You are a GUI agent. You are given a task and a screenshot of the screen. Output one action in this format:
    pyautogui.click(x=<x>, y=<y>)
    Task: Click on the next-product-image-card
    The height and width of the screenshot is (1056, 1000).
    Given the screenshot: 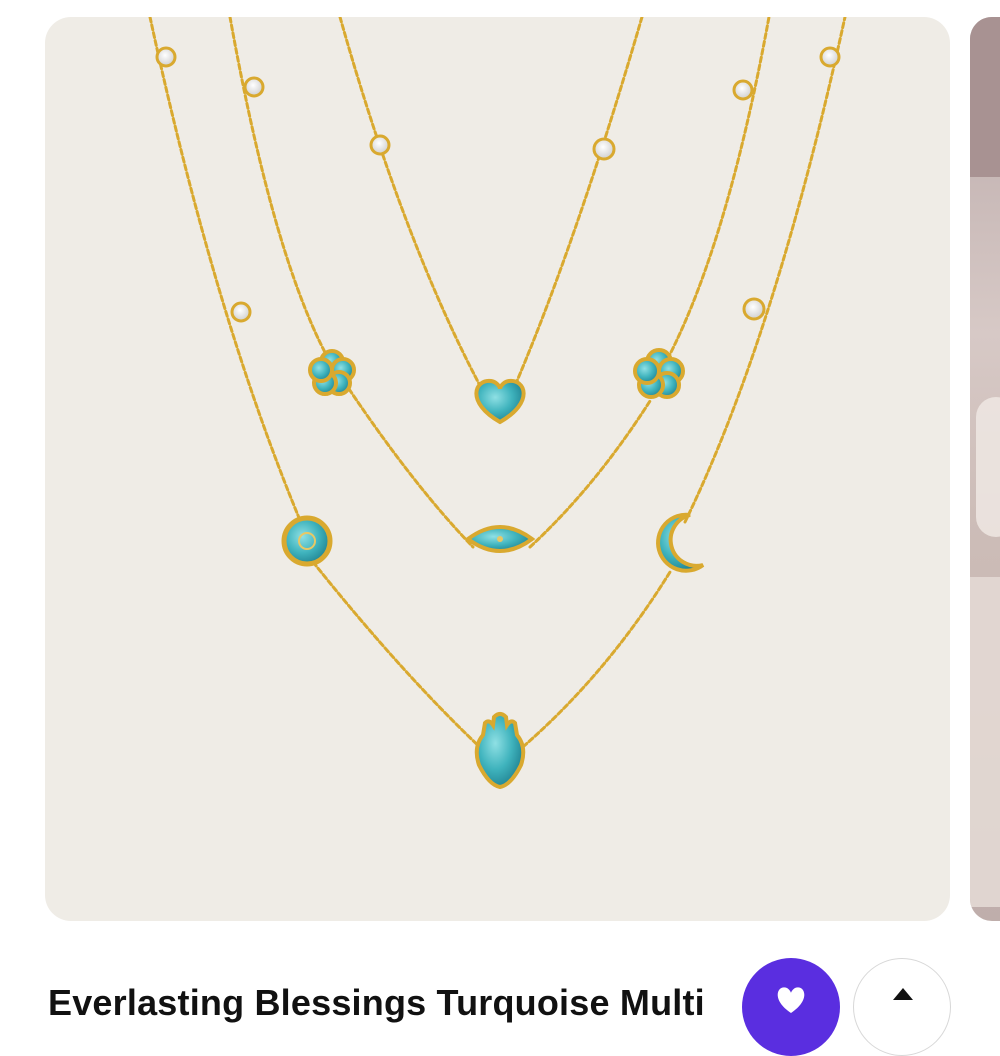 What is the action you would take?
    pyautogui.click(x=985, y=469)
    